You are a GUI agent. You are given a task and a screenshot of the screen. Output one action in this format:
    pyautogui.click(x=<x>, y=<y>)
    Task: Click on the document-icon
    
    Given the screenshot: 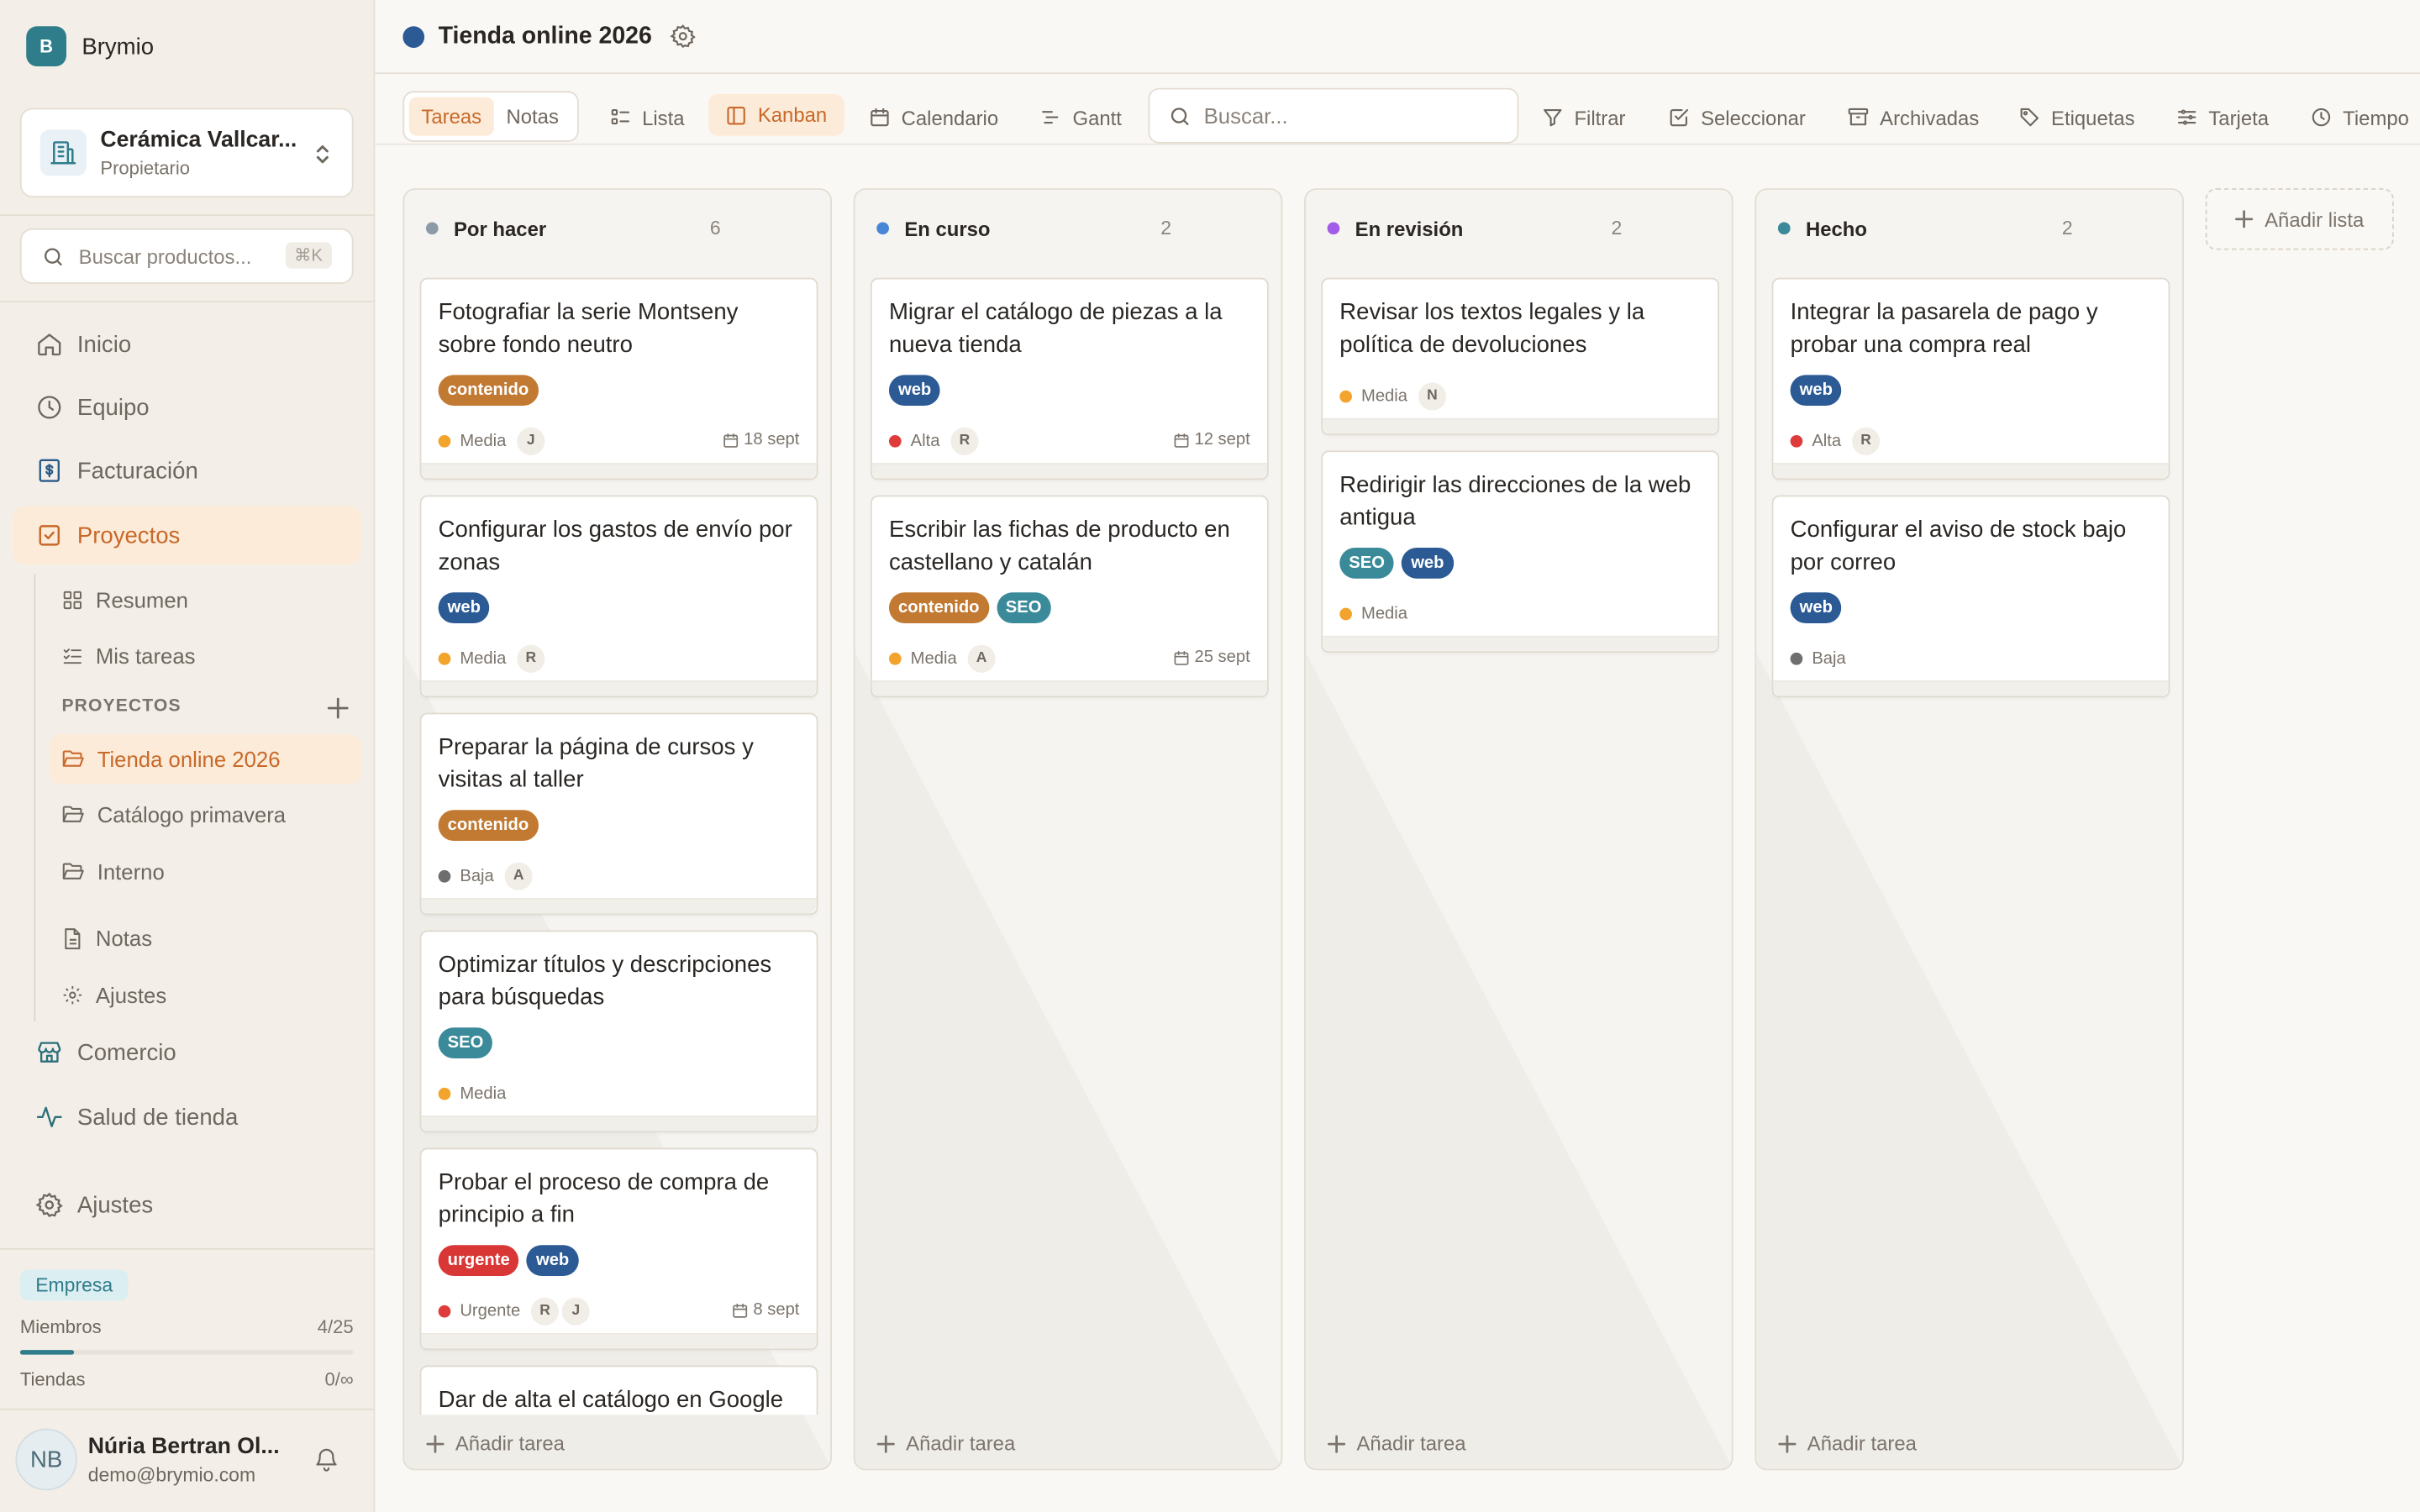 What is the action you would take?
    pyautogui.click(x=72, y=938)
    